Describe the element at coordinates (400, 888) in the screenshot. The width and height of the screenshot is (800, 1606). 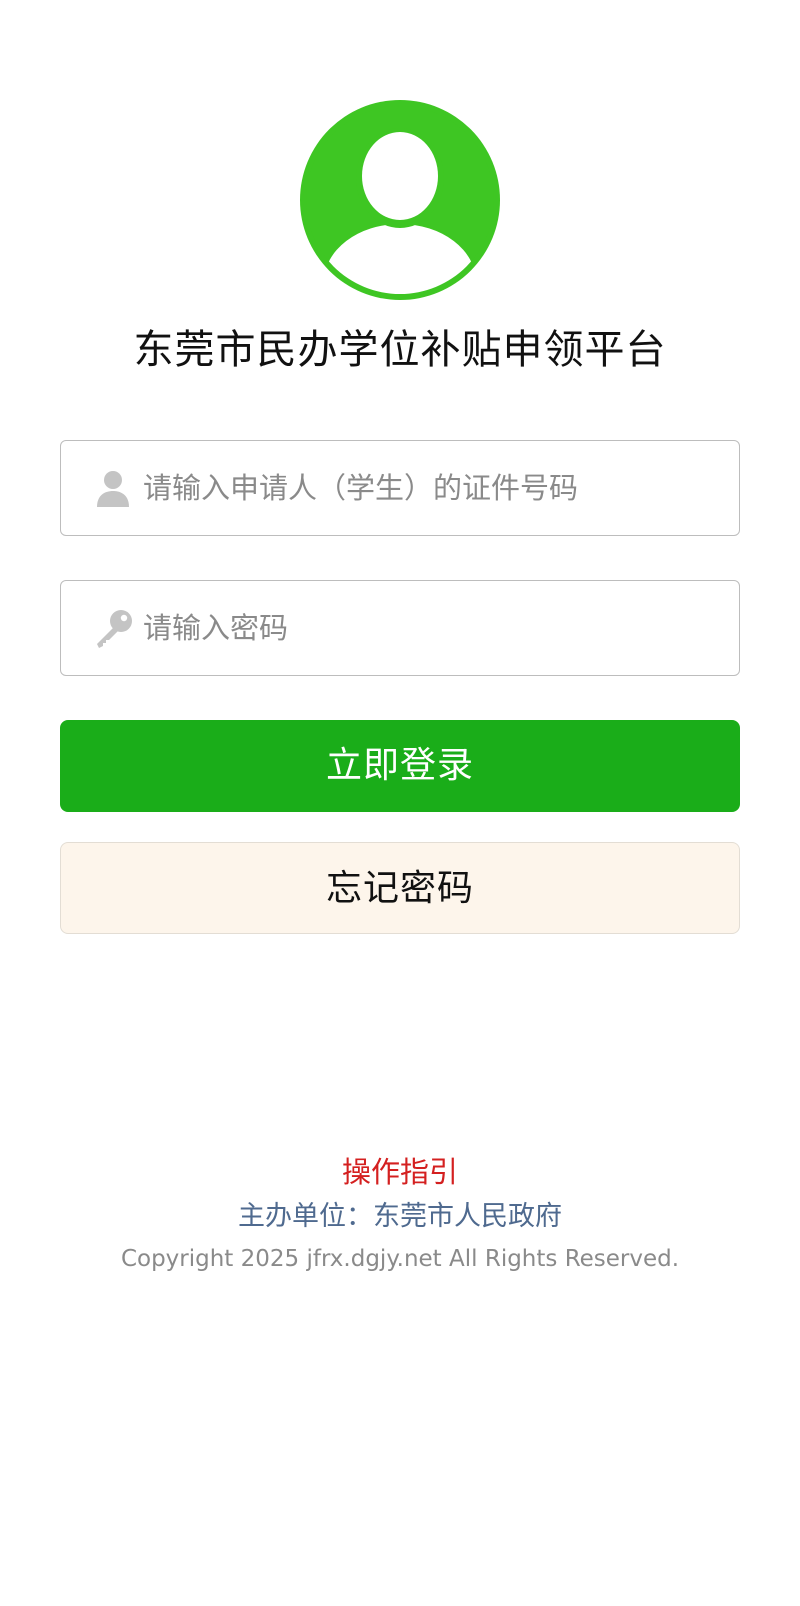
I see `forgot-password-button: 忘记密码` at that location.